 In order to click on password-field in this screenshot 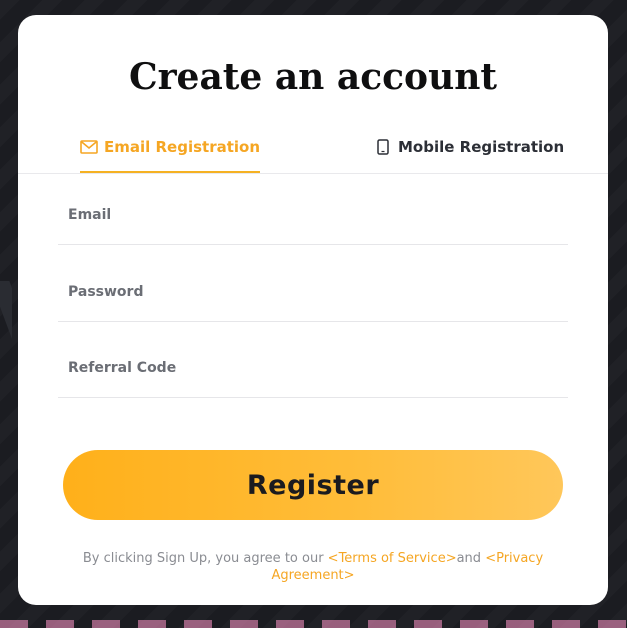, I will do `click(313, 299)`.